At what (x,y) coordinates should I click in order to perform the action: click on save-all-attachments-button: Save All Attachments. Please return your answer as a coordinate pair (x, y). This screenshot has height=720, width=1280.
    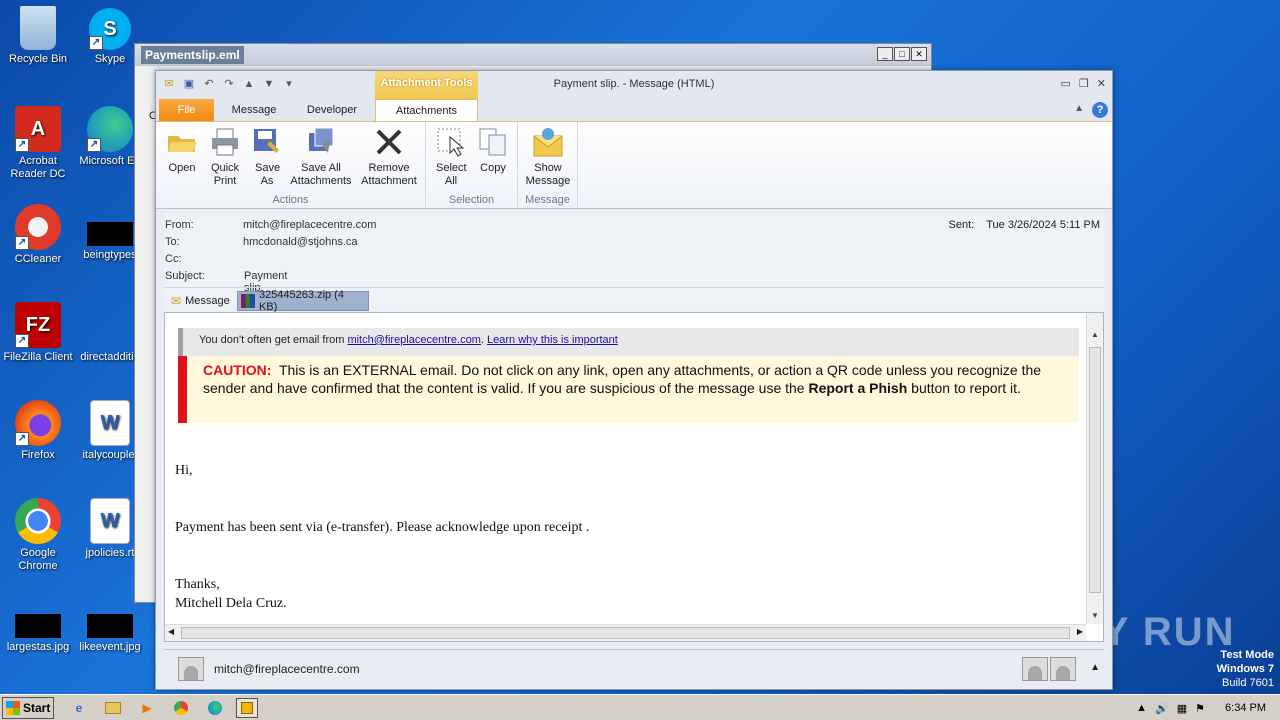
    Looking at the image, I should click on (321, 157).